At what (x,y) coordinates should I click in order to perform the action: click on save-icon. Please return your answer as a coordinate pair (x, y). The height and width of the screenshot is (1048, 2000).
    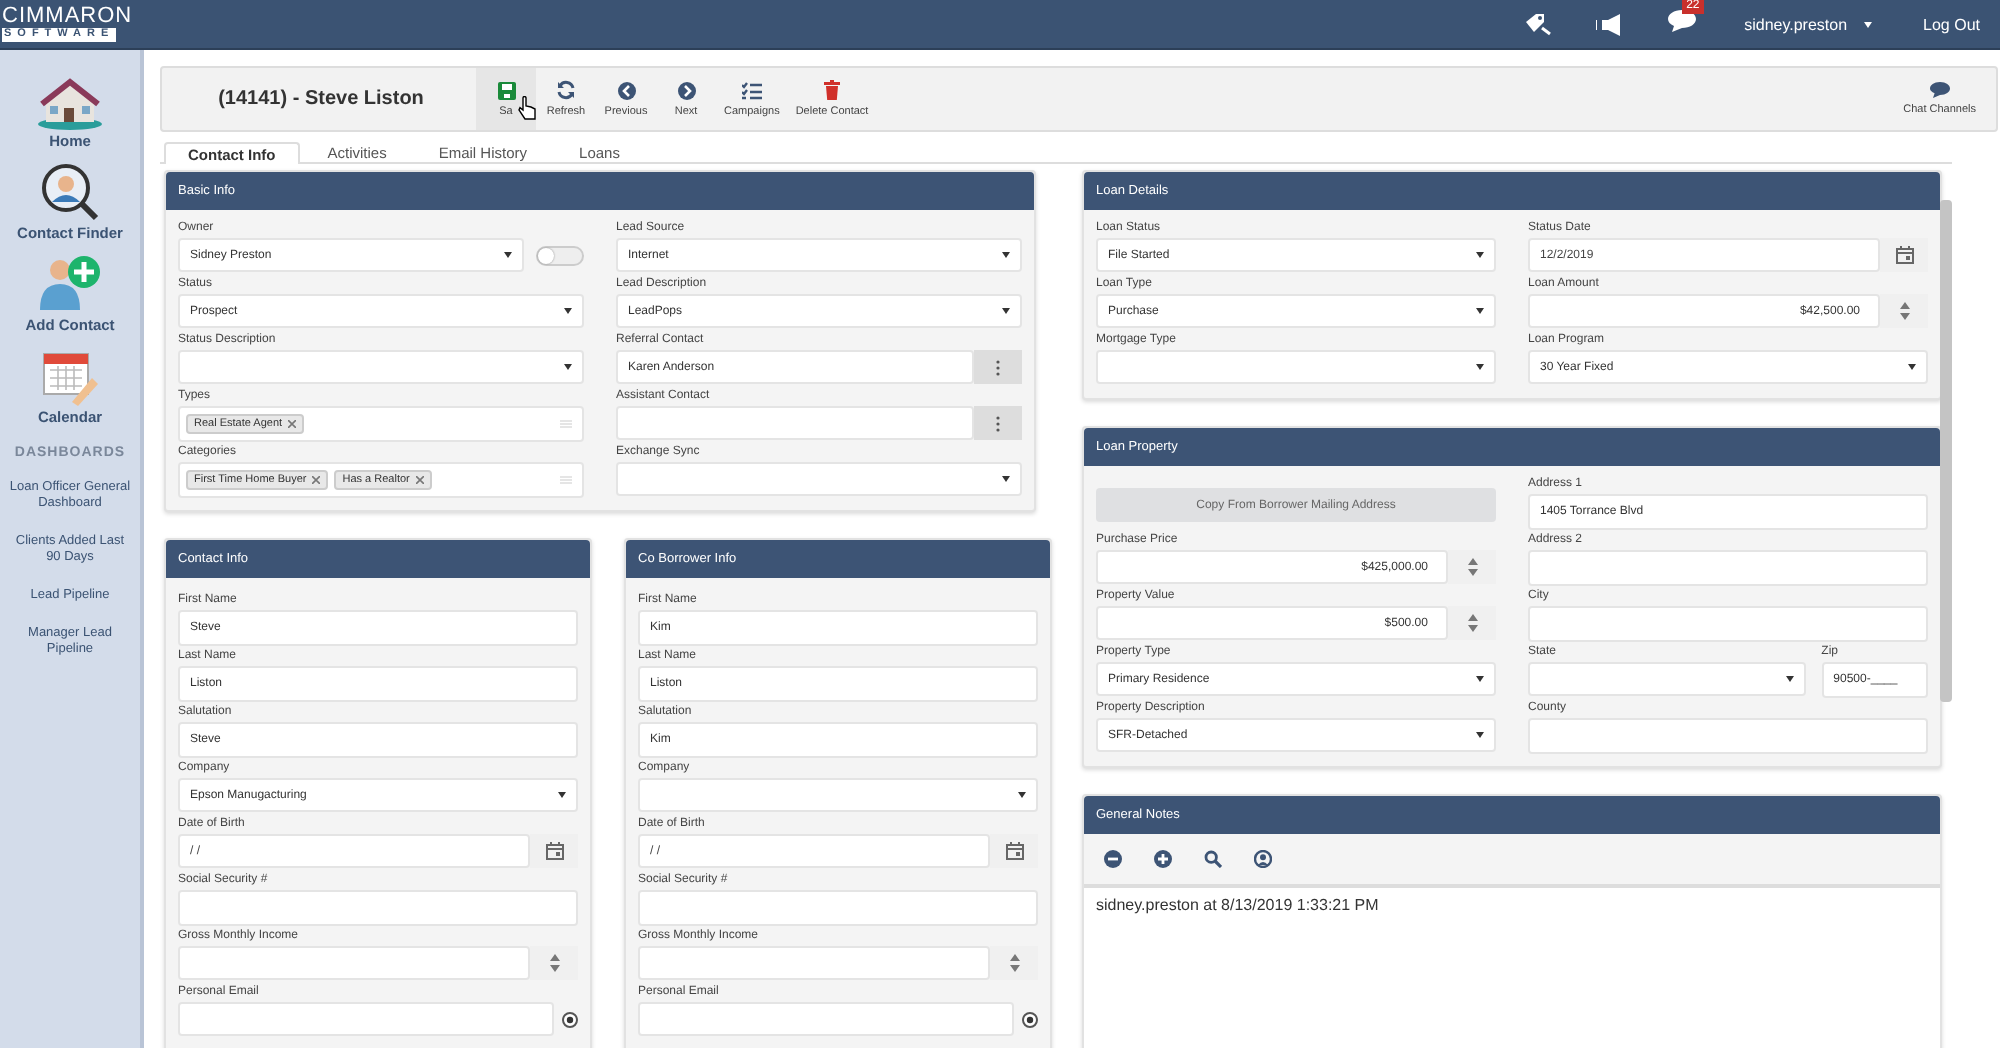
    Looking at the image, I should click on (506, 90).